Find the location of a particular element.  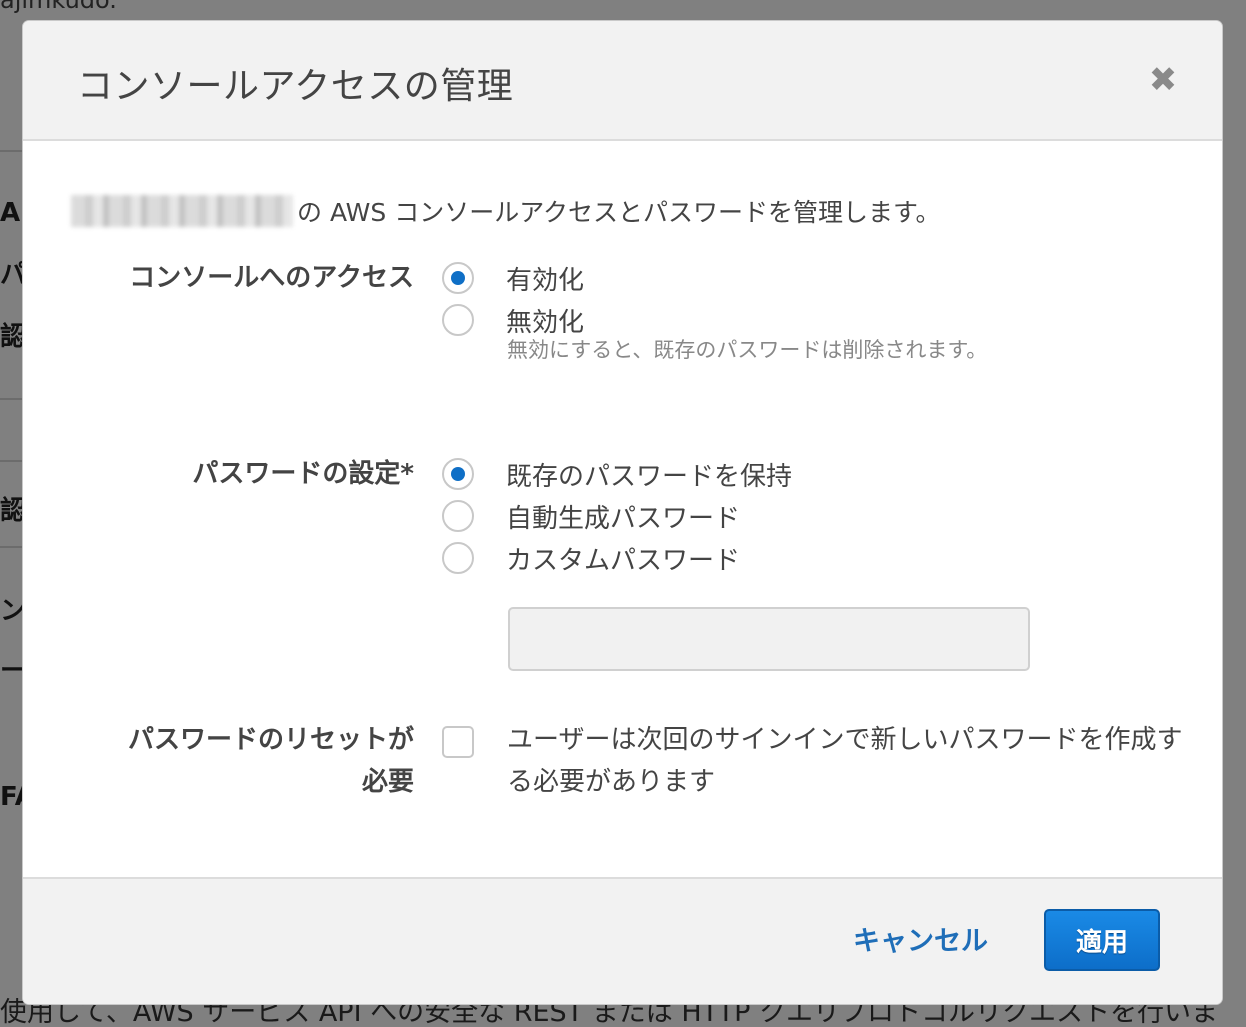

keep-existing-radio is located at coordinates (458, 474).